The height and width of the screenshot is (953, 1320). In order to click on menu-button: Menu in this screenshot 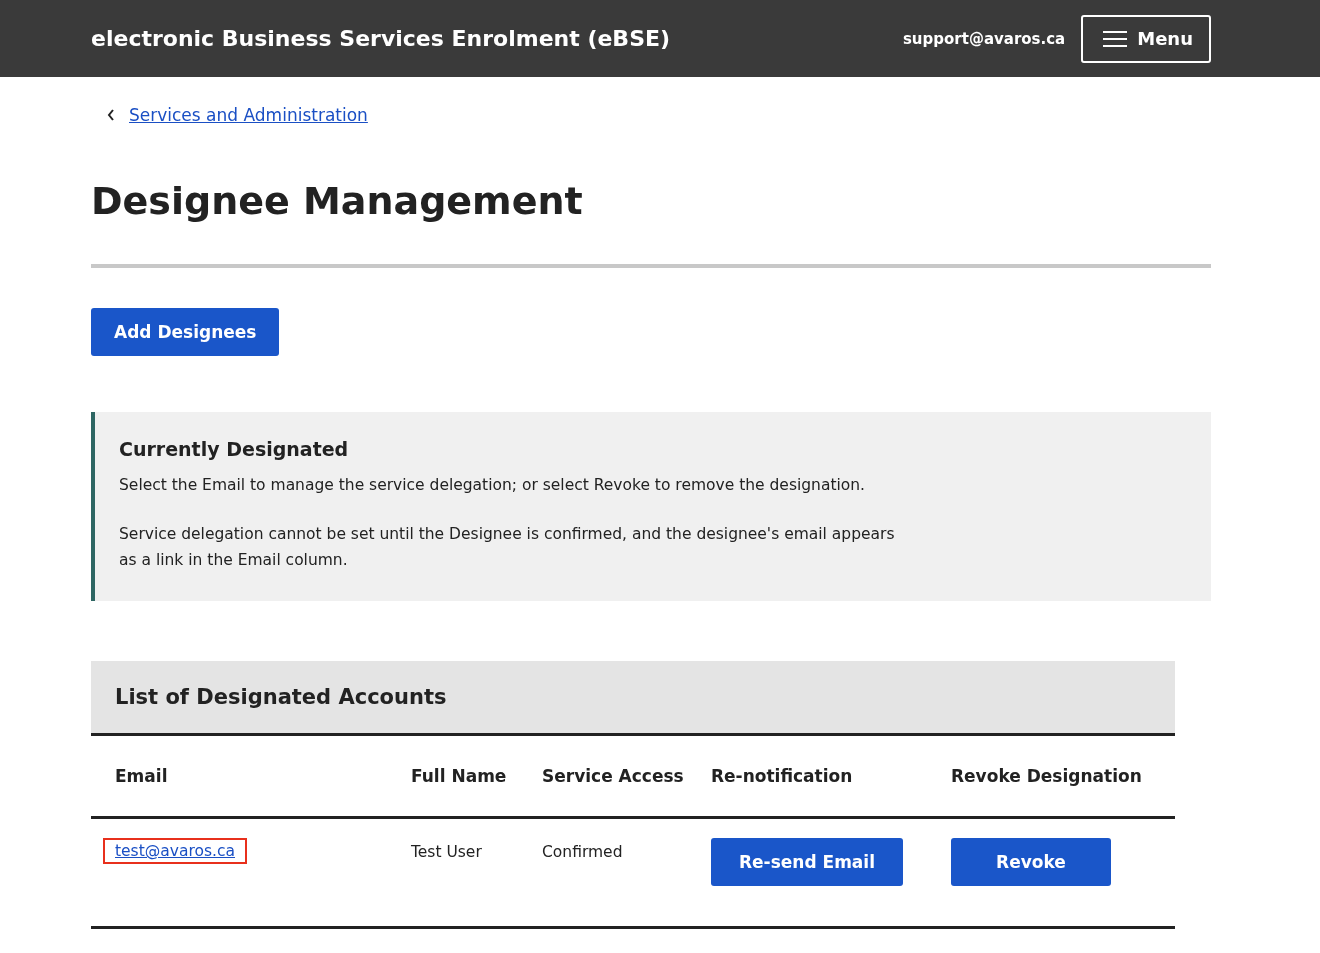, I will do `click(1146, 38)`.